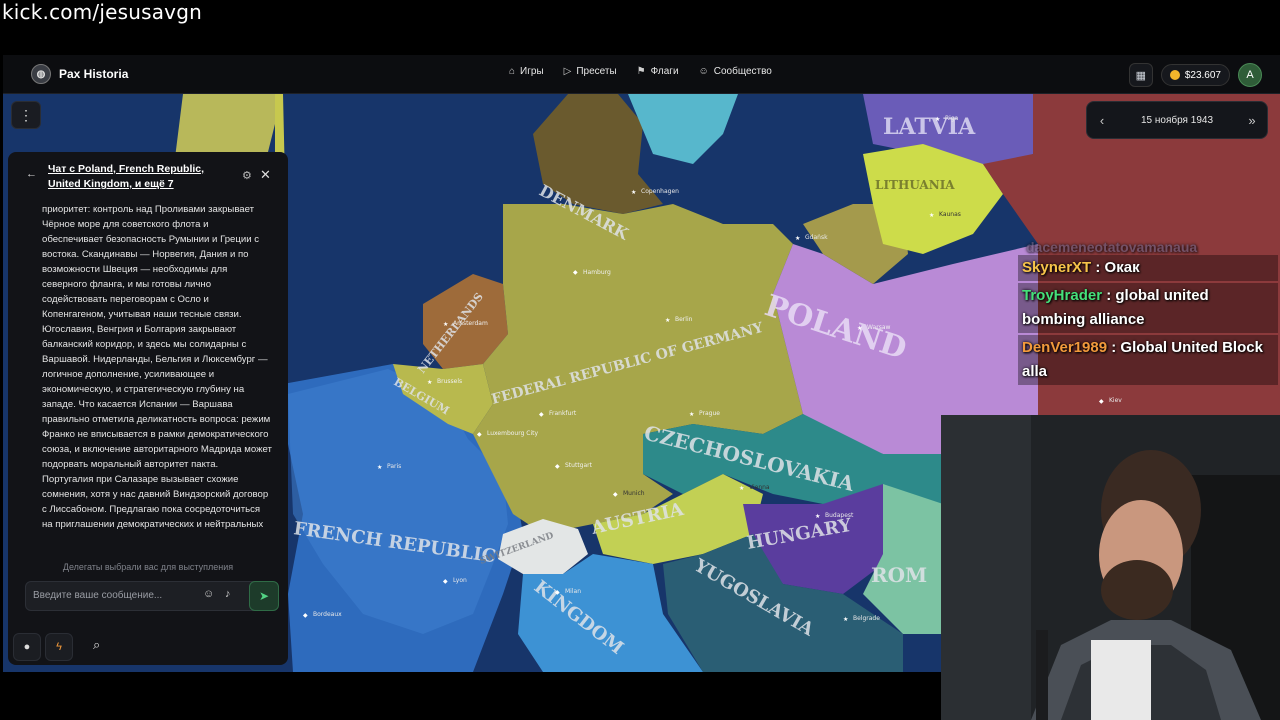 Image resolution: width=1280 pixels, height=720 pixels. Describe the element at coordinates (470, 323) in the screenshot. I see `city-label: Amsterdam` at that location.